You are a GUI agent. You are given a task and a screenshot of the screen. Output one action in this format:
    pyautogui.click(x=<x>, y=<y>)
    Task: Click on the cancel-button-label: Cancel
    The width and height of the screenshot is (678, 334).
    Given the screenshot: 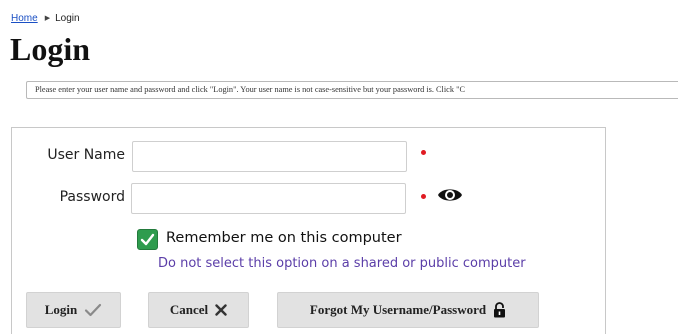 What is the action you would take?
    pyautogui.click(x=189, y=309)
    